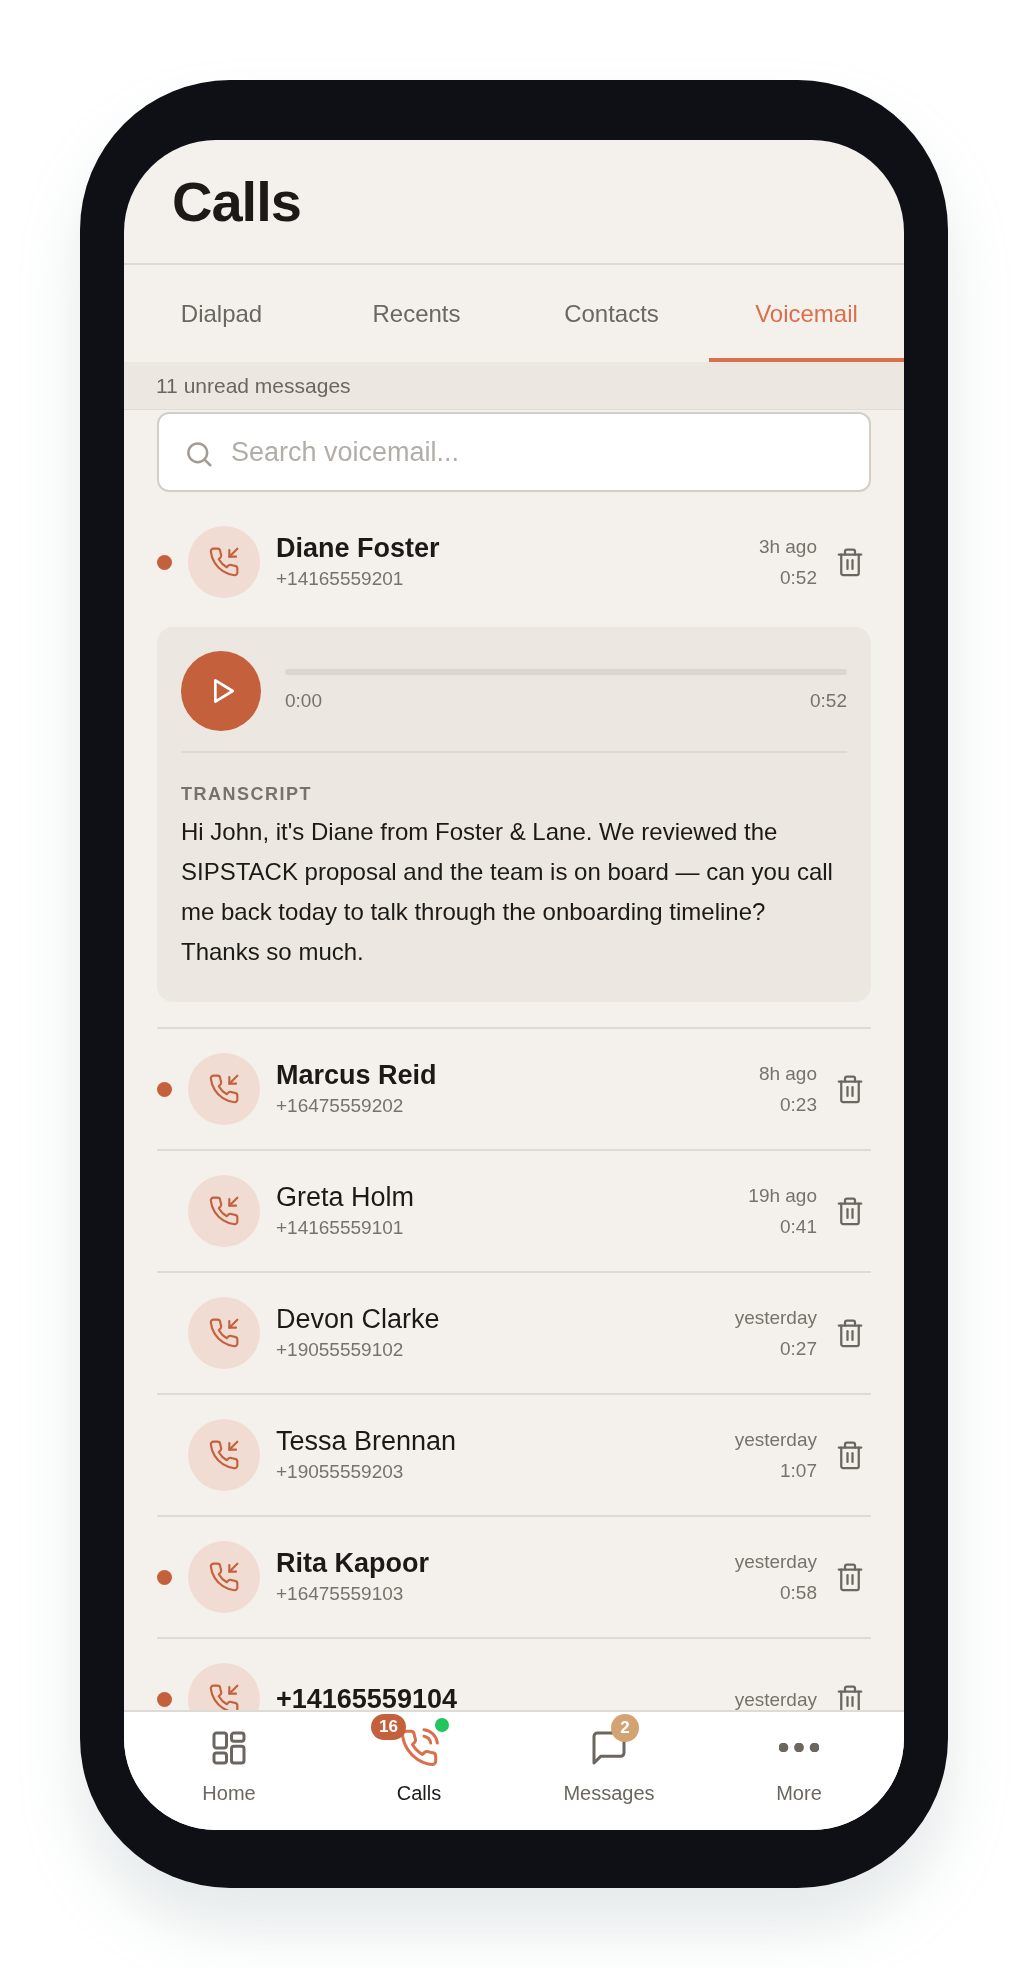 Image resolution: width=1028 pixels, height=1968 pixels. Describe the element at coordinates (340, 1472) in the screenshot. I see `phone-number: +19055559203` at that location.